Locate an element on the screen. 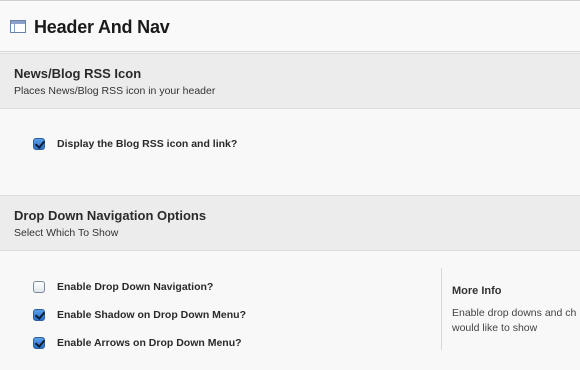  option-enable-shadow: Enable Shadow on Drop Down Menu? is located at coordinates (139, 315).